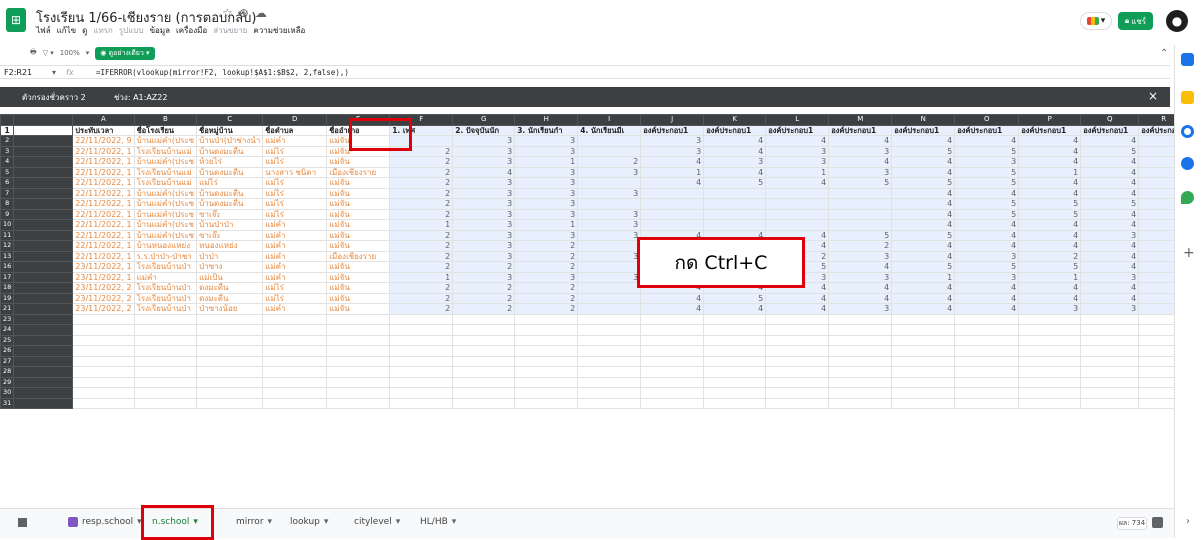 This screenshot has width=1203, height=540. I want to click on column-header: G, so click(484, 120).